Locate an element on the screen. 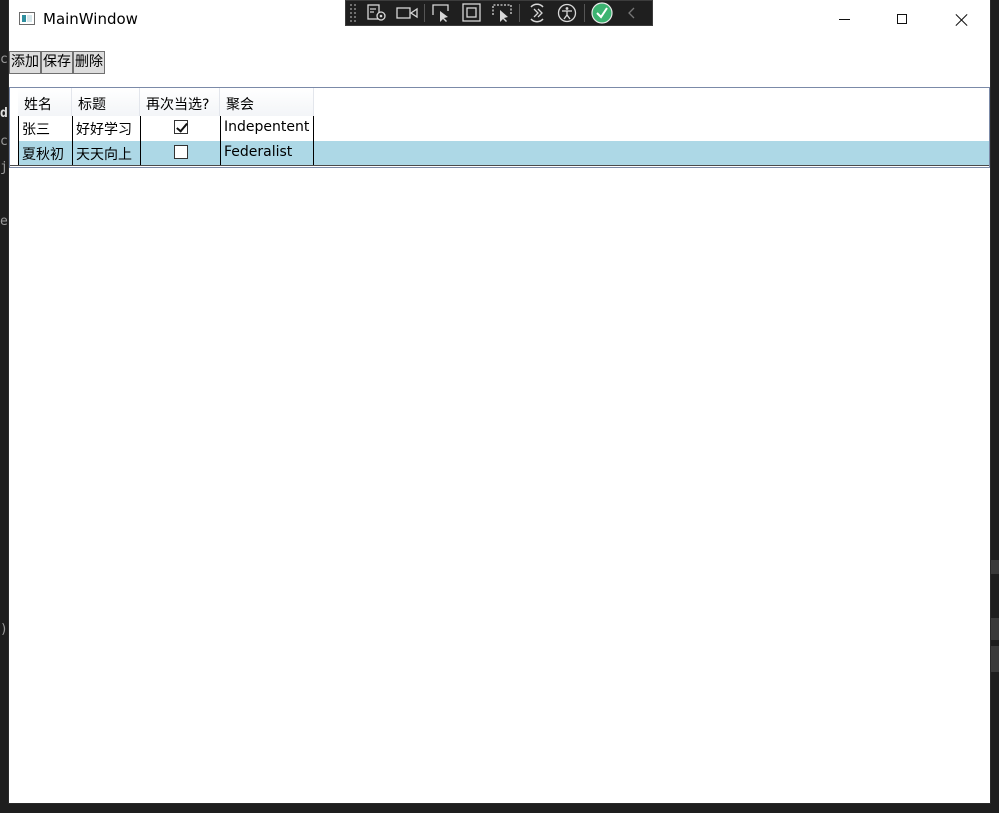  cell-title: 好好学习 is located at coordinates (106, 128).